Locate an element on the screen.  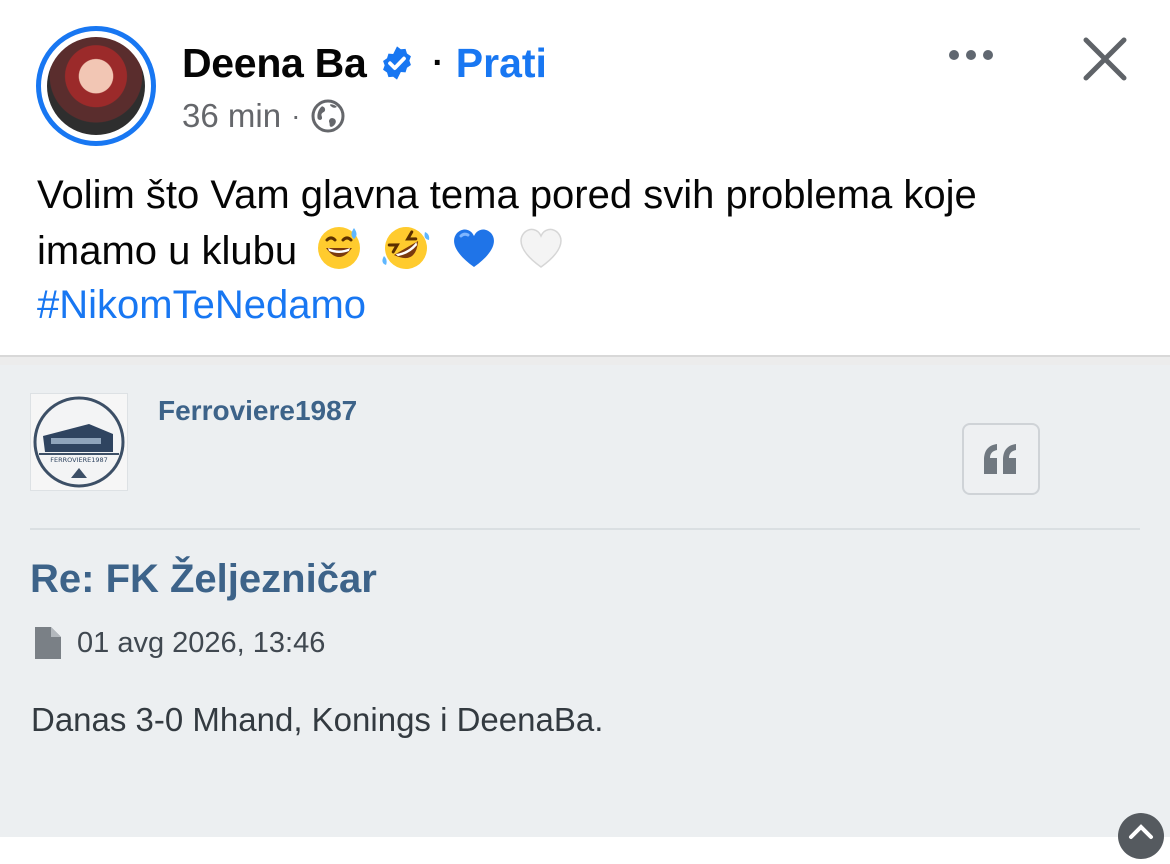
author-line: Deena Ba · Prati is located at coordinates (364, 63).